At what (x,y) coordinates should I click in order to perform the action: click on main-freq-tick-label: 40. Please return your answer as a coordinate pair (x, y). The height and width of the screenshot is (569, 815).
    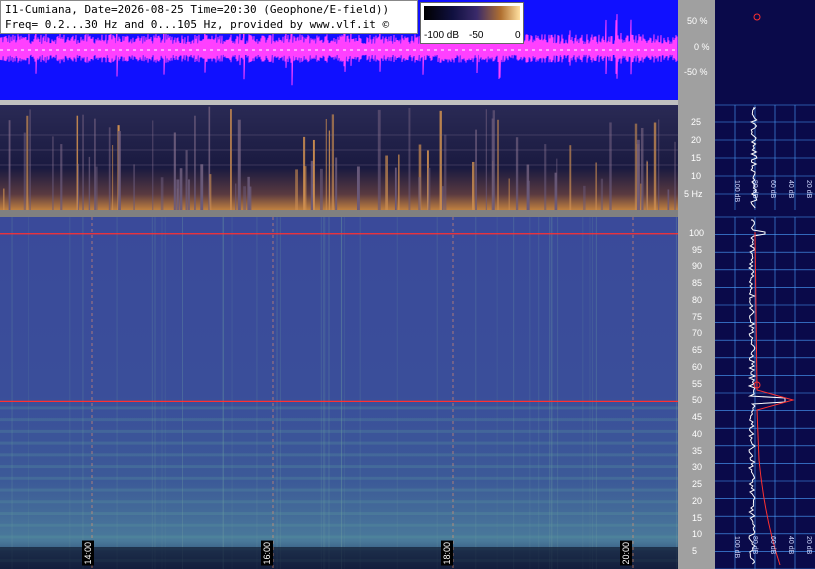
    Looking at the image, I should click on (697, 433).